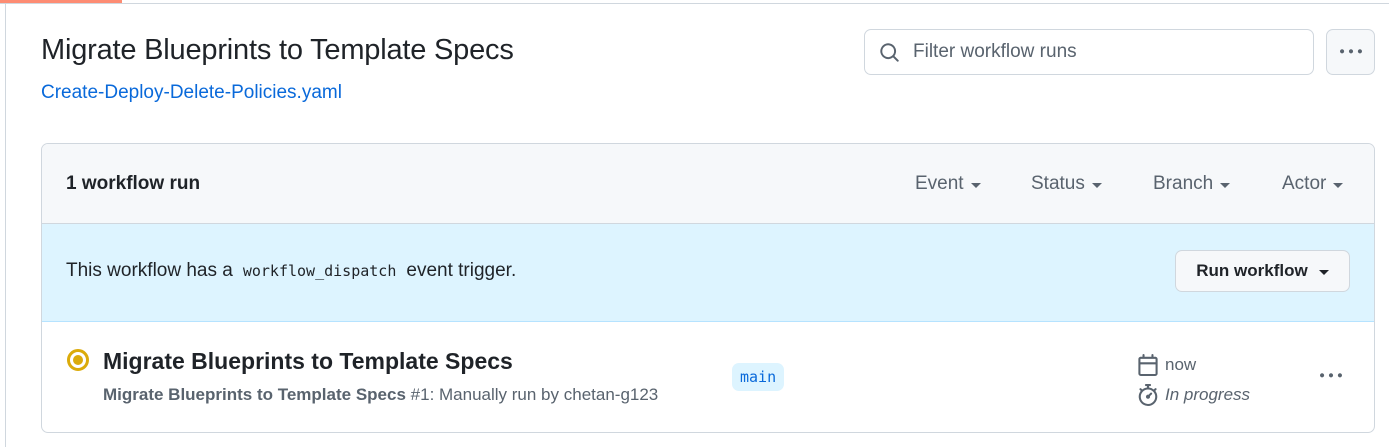 This screenshot has width=1389, height=447. I want to click on status-filter-button: Status, so click(1066, 184).